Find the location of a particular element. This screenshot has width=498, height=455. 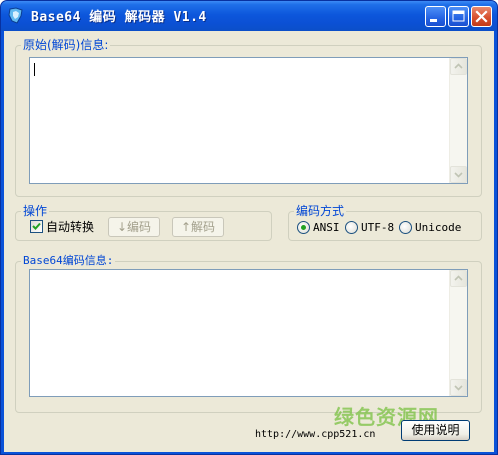

radio-utf8-label: UTF-8 is located at coordinates (377, 228).